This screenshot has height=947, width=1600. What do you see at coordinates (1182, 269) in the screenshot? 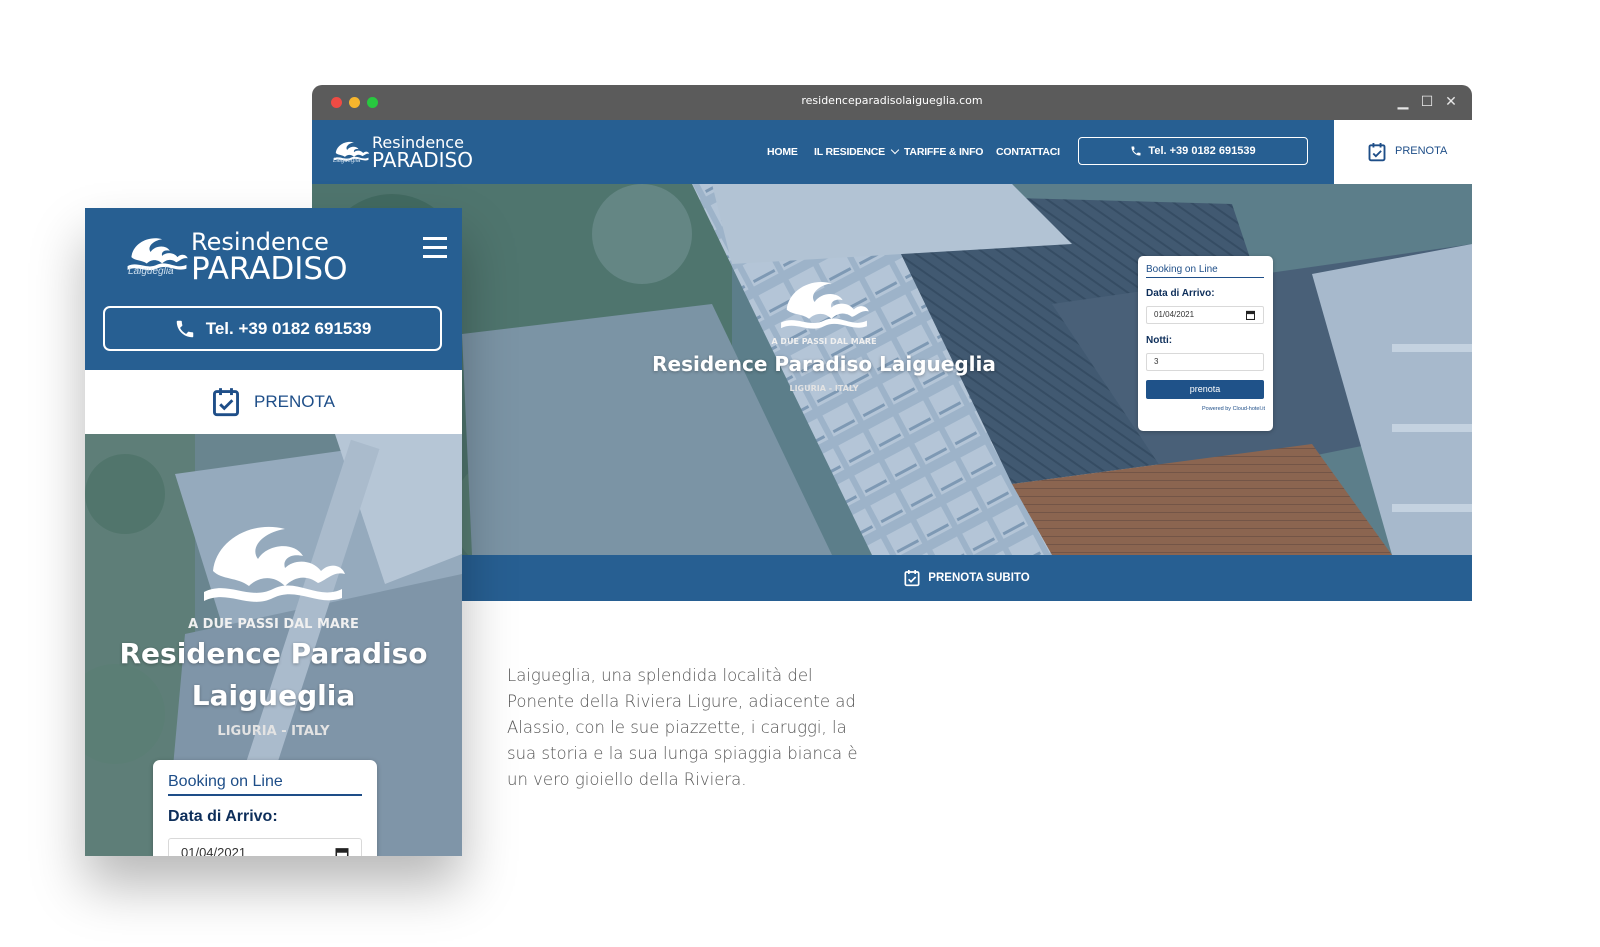
I see `booking-title: Booking on Line` at bounding box center [1182, 269].